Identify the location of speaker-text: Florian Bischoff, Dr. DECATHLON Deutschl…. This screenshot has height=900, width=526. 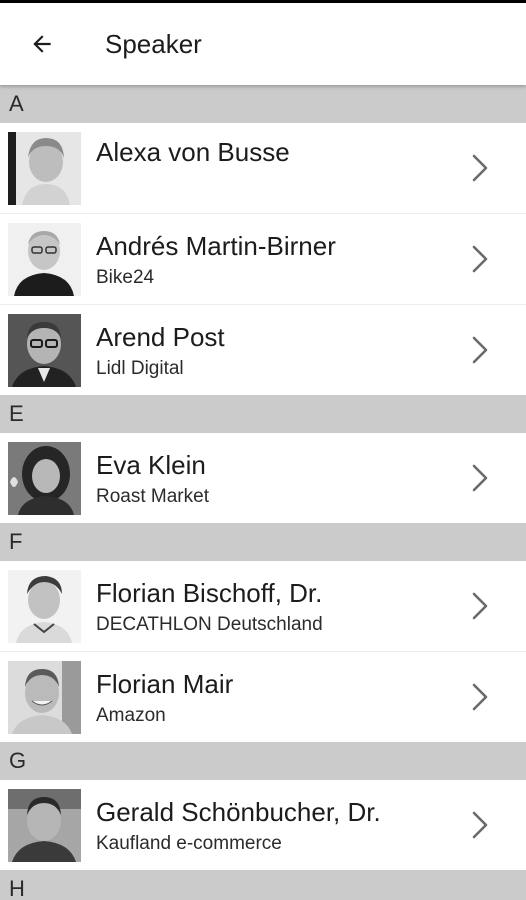
(282, 606).